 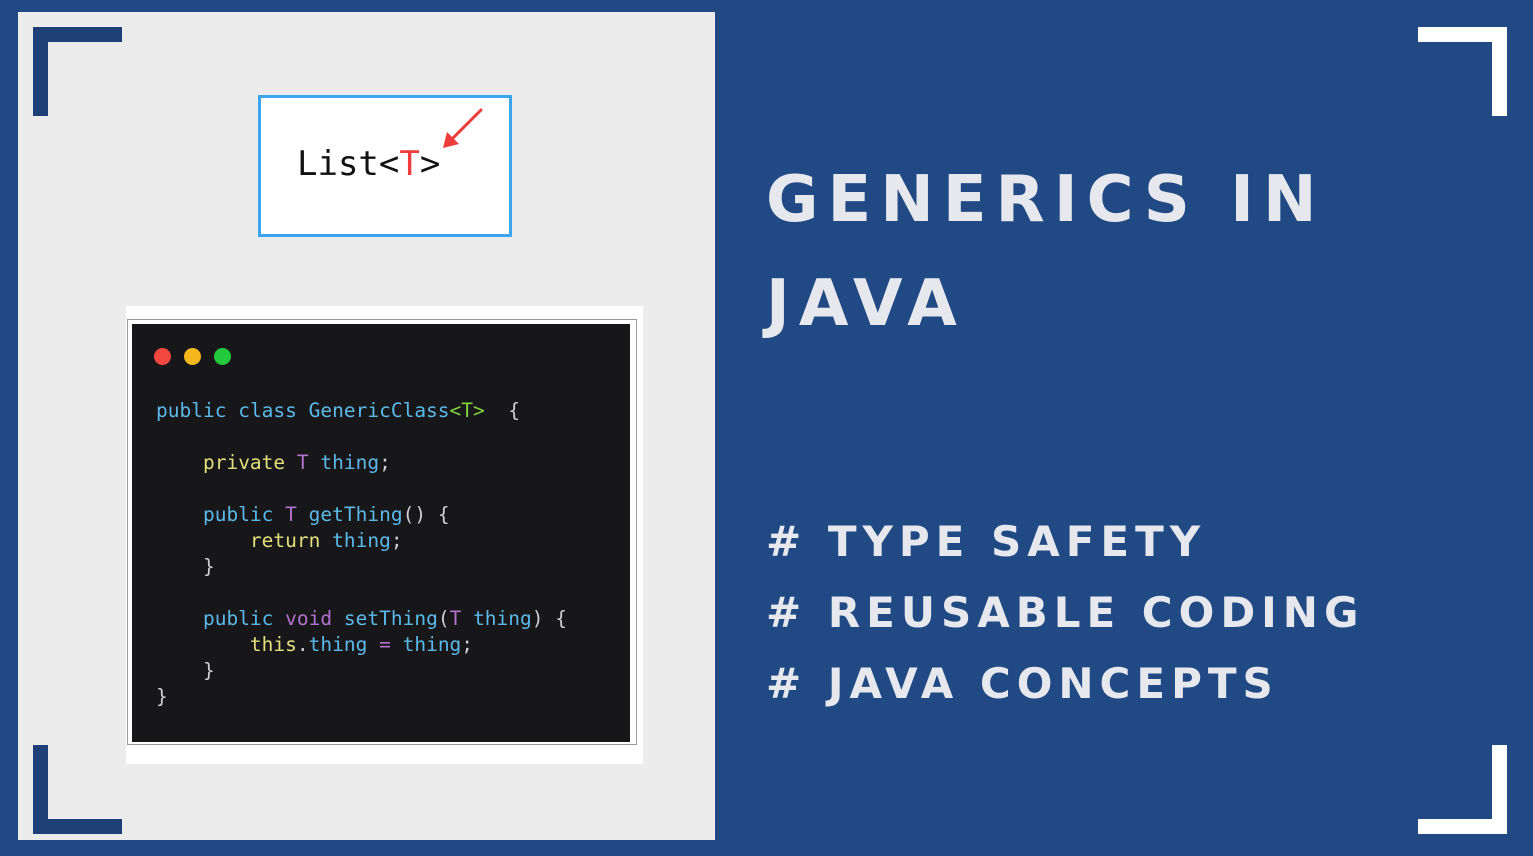 I want to click on type-parameter: T, so click(x=409, y=164).